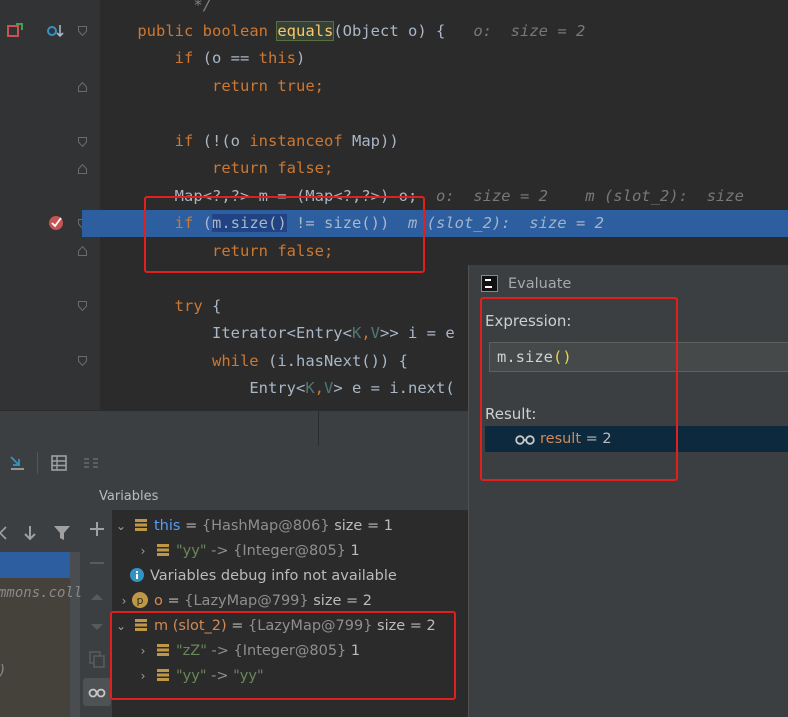 This screenshot has height=717, width=788. Describe the element at coordinates (664, 196) in the screenshot. I see `inline-debug-hint: m (slot_2): size` at that location.